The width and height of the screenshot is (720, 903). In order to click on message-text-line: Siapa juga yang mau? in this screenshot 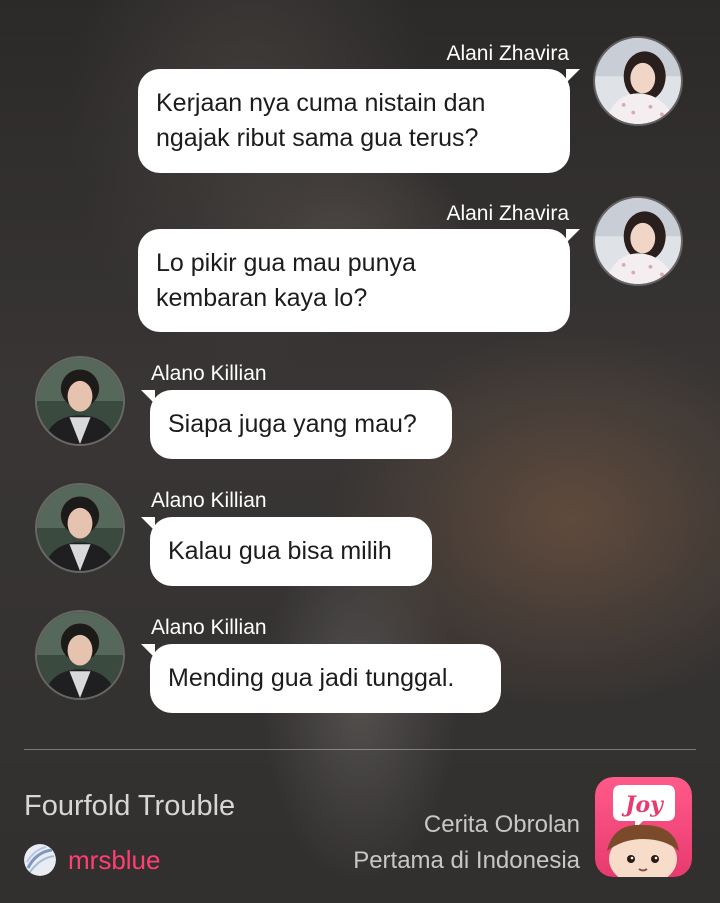, I will do `click(292, 424)`.